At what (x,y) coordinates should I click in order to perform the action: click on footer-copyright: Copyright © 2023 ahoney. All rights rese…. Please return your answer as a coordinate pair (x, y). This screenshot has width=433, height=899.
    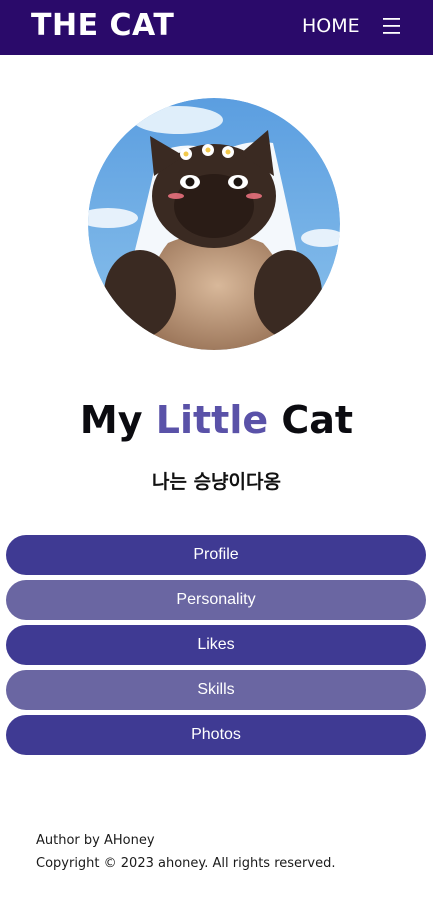
    Looking at the image, I should click on (186, 863).